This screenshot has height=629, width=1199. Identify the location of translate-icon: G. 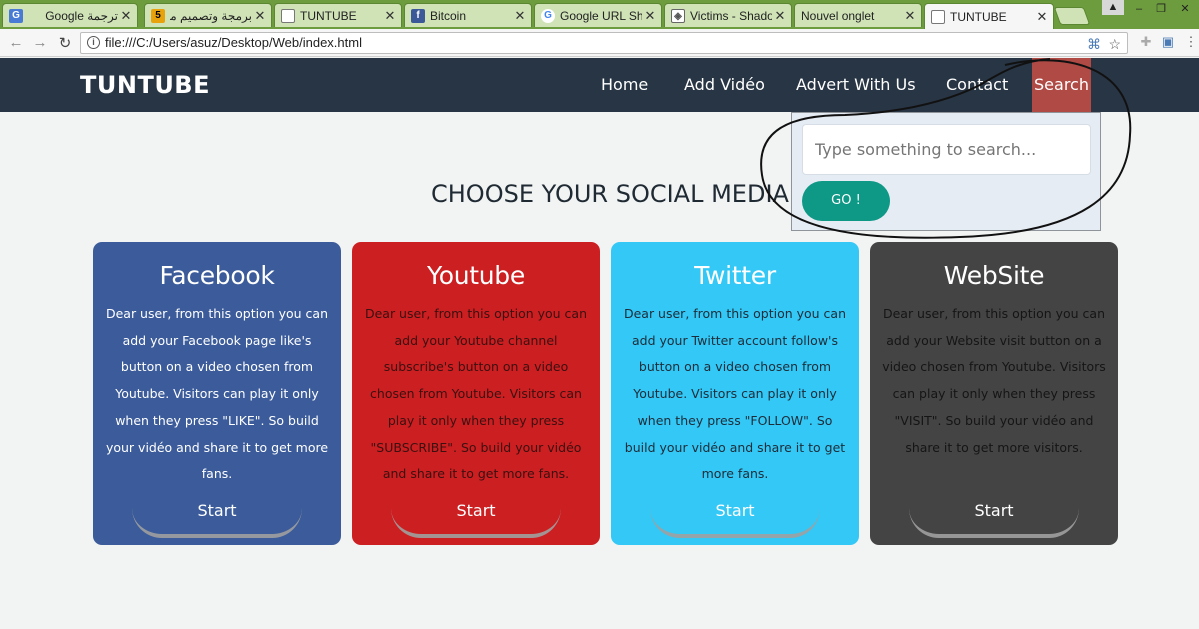
(16, 15).